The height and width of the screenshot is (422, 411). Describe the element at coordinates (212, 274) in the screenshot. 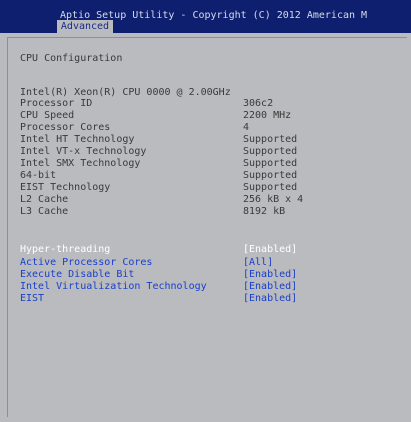

I see `option-execute-disable-bit: Execute Disable Bit [Enabled]` at that location.